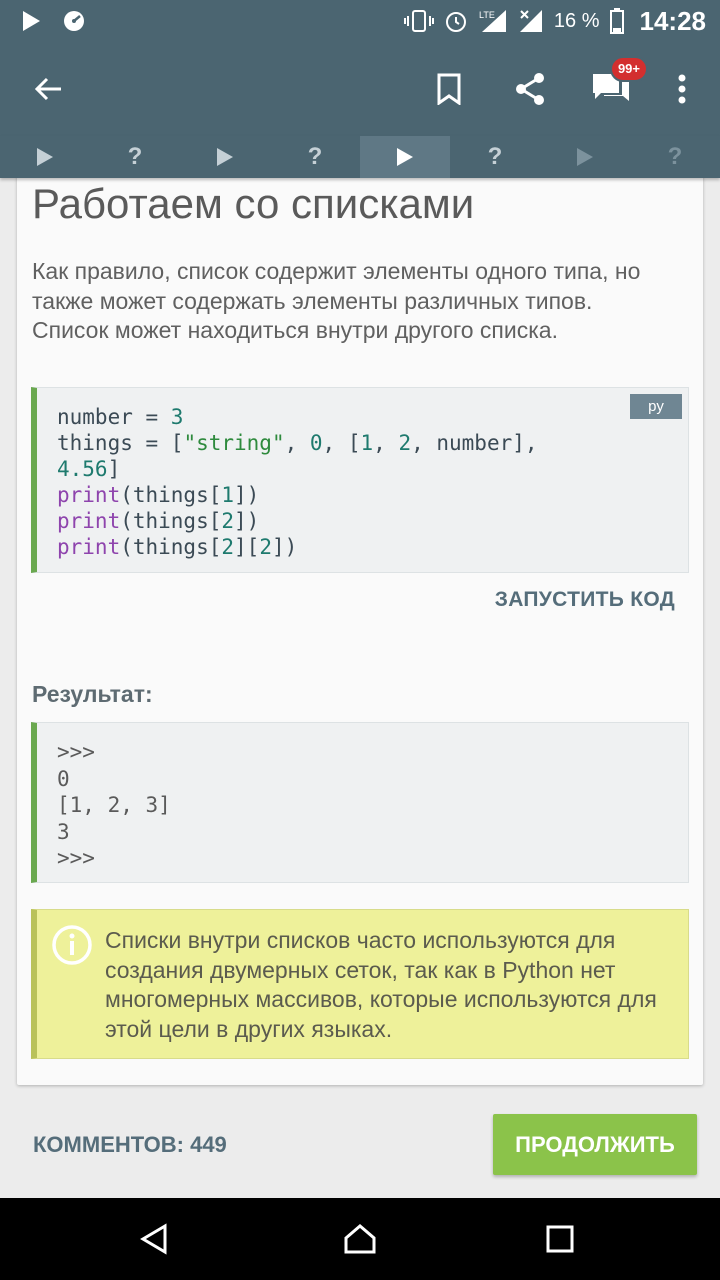 The height and width of the screenshot is (1280, 720). I want to click on app-bar: 99+, so click(360, 89).